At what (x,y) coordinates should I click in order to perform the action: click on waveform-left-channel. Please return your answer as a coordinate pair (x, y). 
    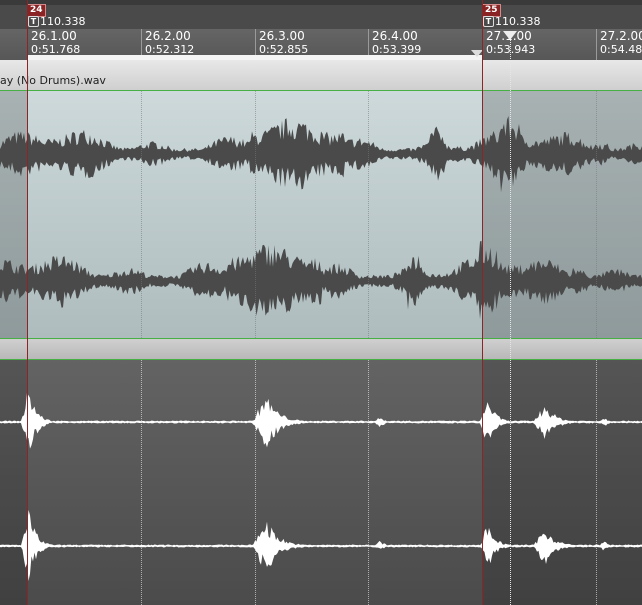
    Looking at the image, I should click on (321, 154).